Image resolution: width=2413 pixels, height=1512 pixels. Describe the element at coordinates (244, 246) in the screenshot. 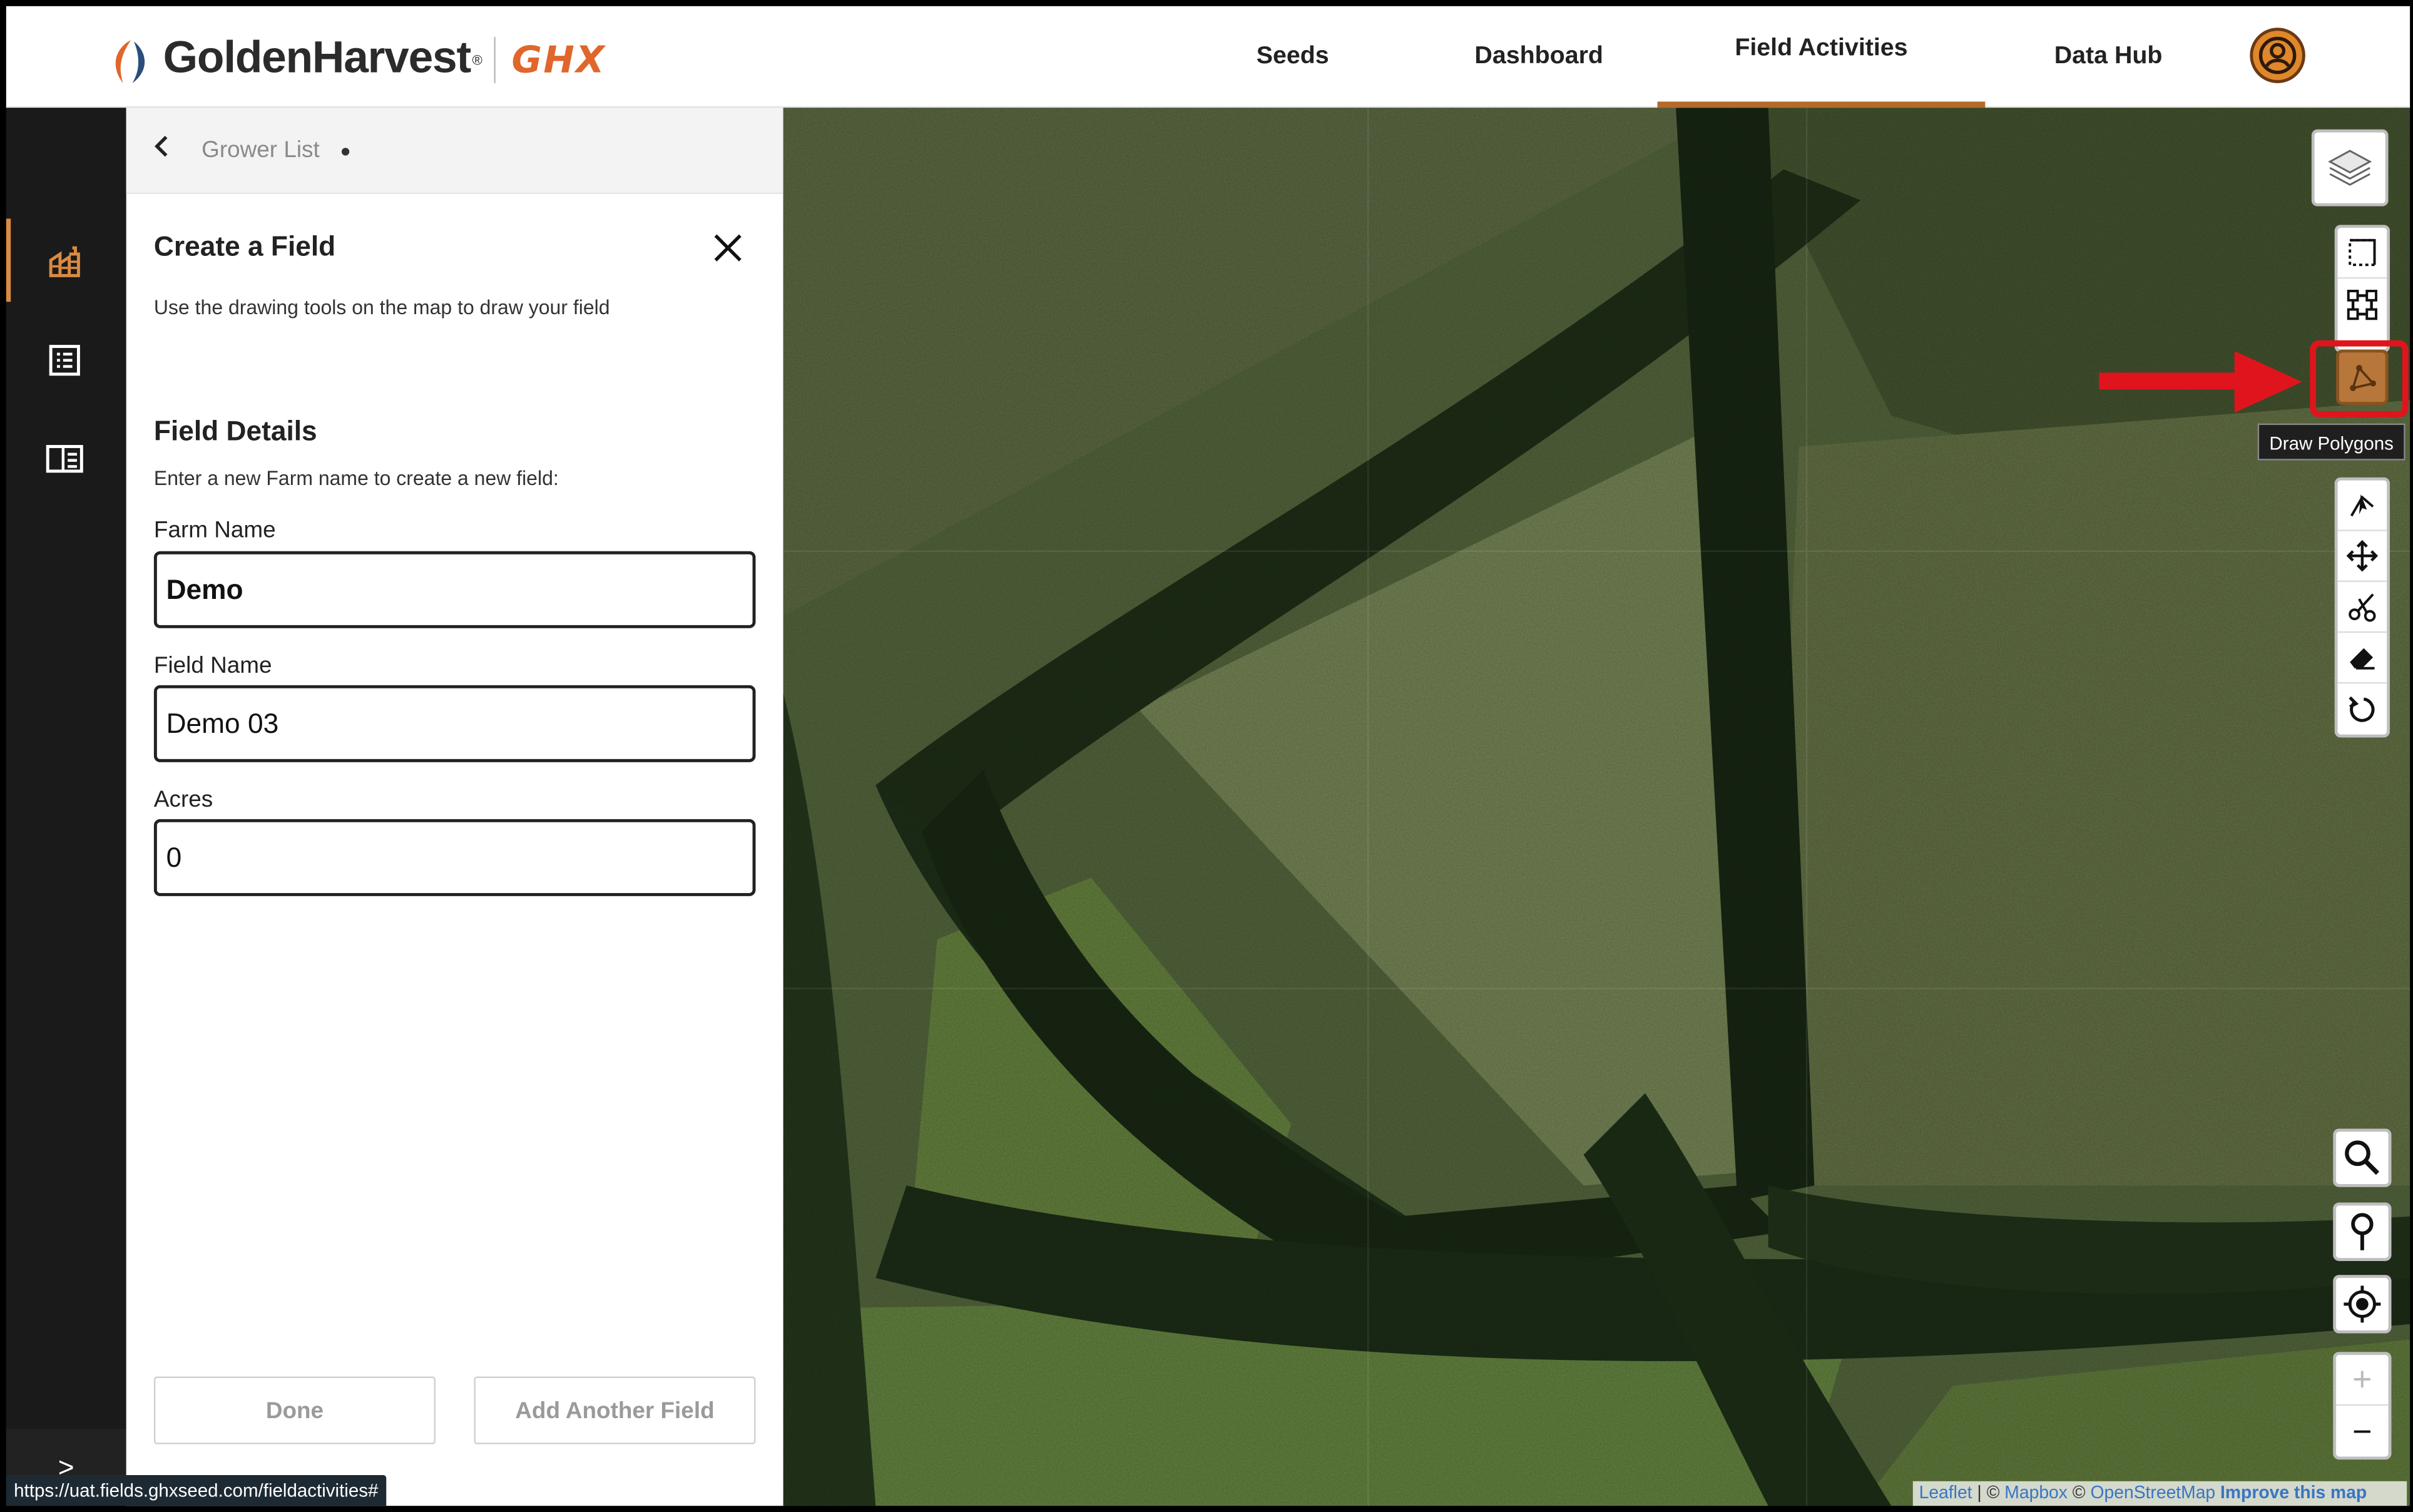

I see `panel-title: Create a Field` at that location.